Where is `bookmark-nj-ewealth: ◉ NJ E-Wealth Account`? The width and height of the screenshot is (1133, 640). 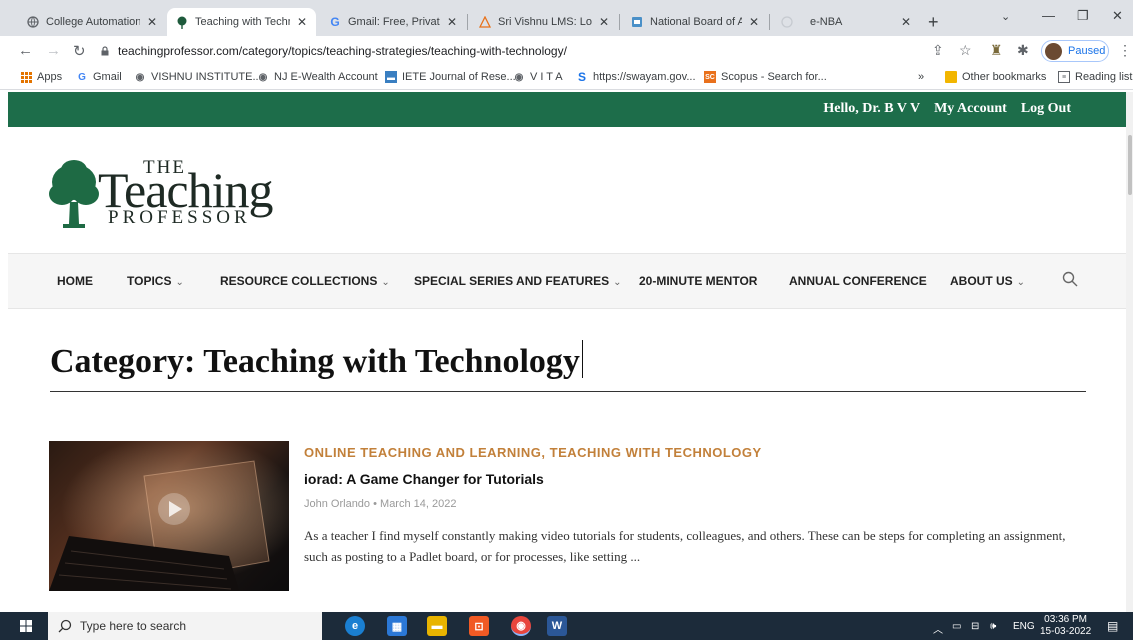
bookmark-nj-ewealth: ◉ NJ E-Wealth Account is located at coordinates (317, 77).